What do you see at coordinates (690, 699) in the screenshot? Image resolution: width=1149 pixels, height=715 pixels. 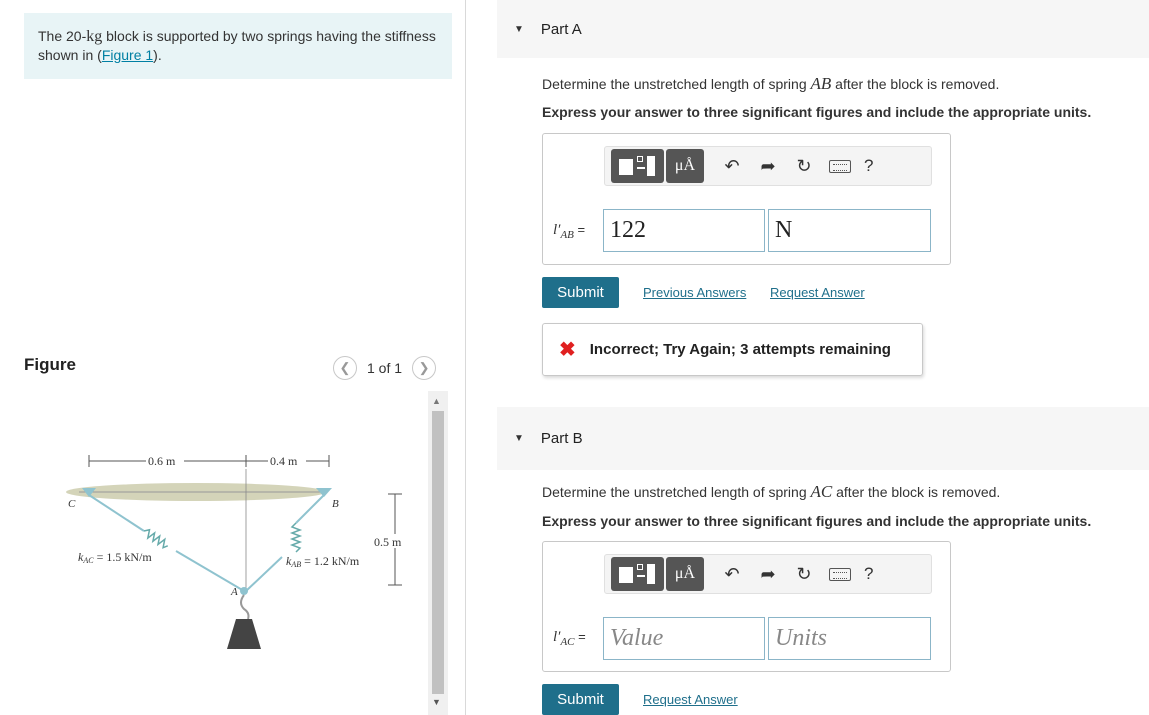 I see `part-b-request-answer-link: Request Answer` at bounding box center [690, 699].